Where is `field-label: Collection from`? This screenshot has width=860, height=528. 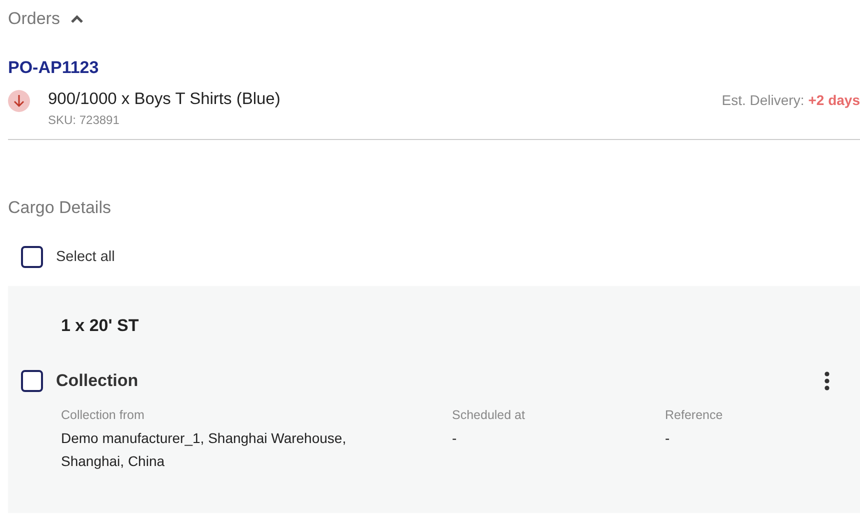 field-label: Collection from is located at coordinates (103, 415).